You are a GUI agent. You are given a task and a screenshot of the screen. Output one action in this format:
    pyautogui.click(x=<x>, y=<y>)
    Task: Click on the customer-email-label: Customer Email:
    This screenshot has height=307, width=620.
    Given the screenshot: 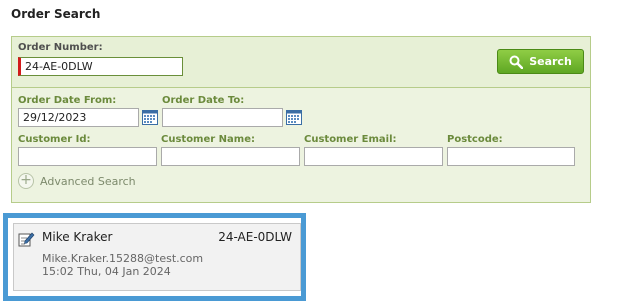 What is the action you would take?
    pyautogui.click(x=350, y=139)
    